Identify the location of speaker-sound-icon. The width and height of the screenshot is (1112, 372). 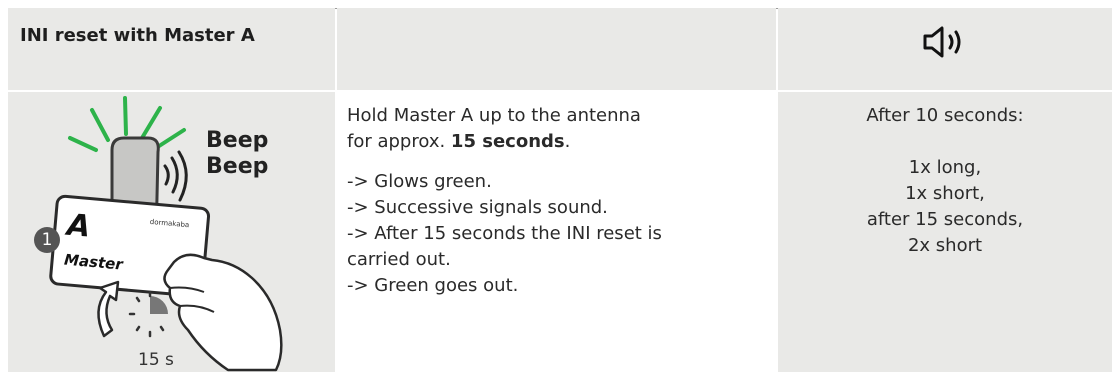
(942, 42).